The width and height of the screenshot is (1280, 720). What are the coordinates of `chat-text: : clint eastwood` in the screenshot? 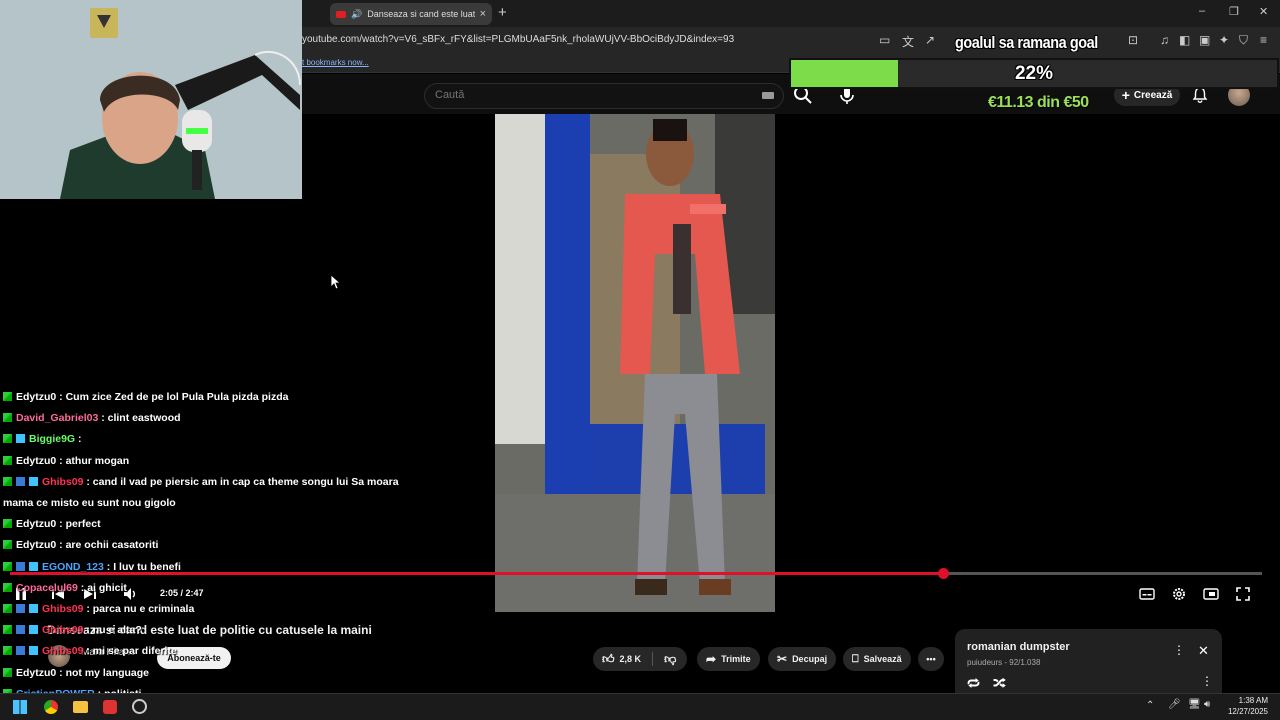 It's located at (139, 418).